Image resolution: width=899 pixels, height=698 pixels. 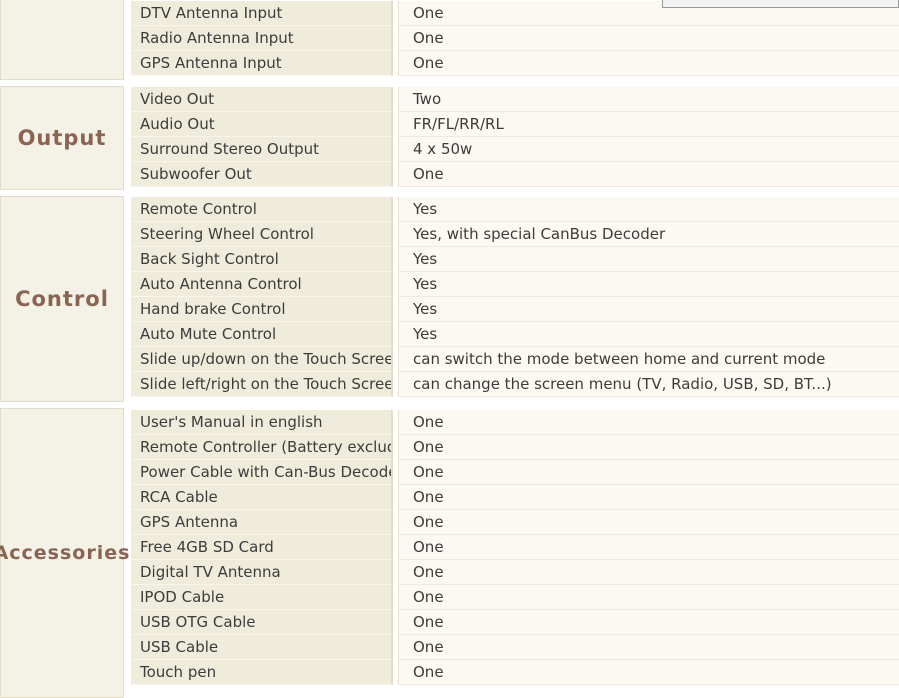 I want to click on spec-label: IPOD Cable, so click(x=262, y=597).